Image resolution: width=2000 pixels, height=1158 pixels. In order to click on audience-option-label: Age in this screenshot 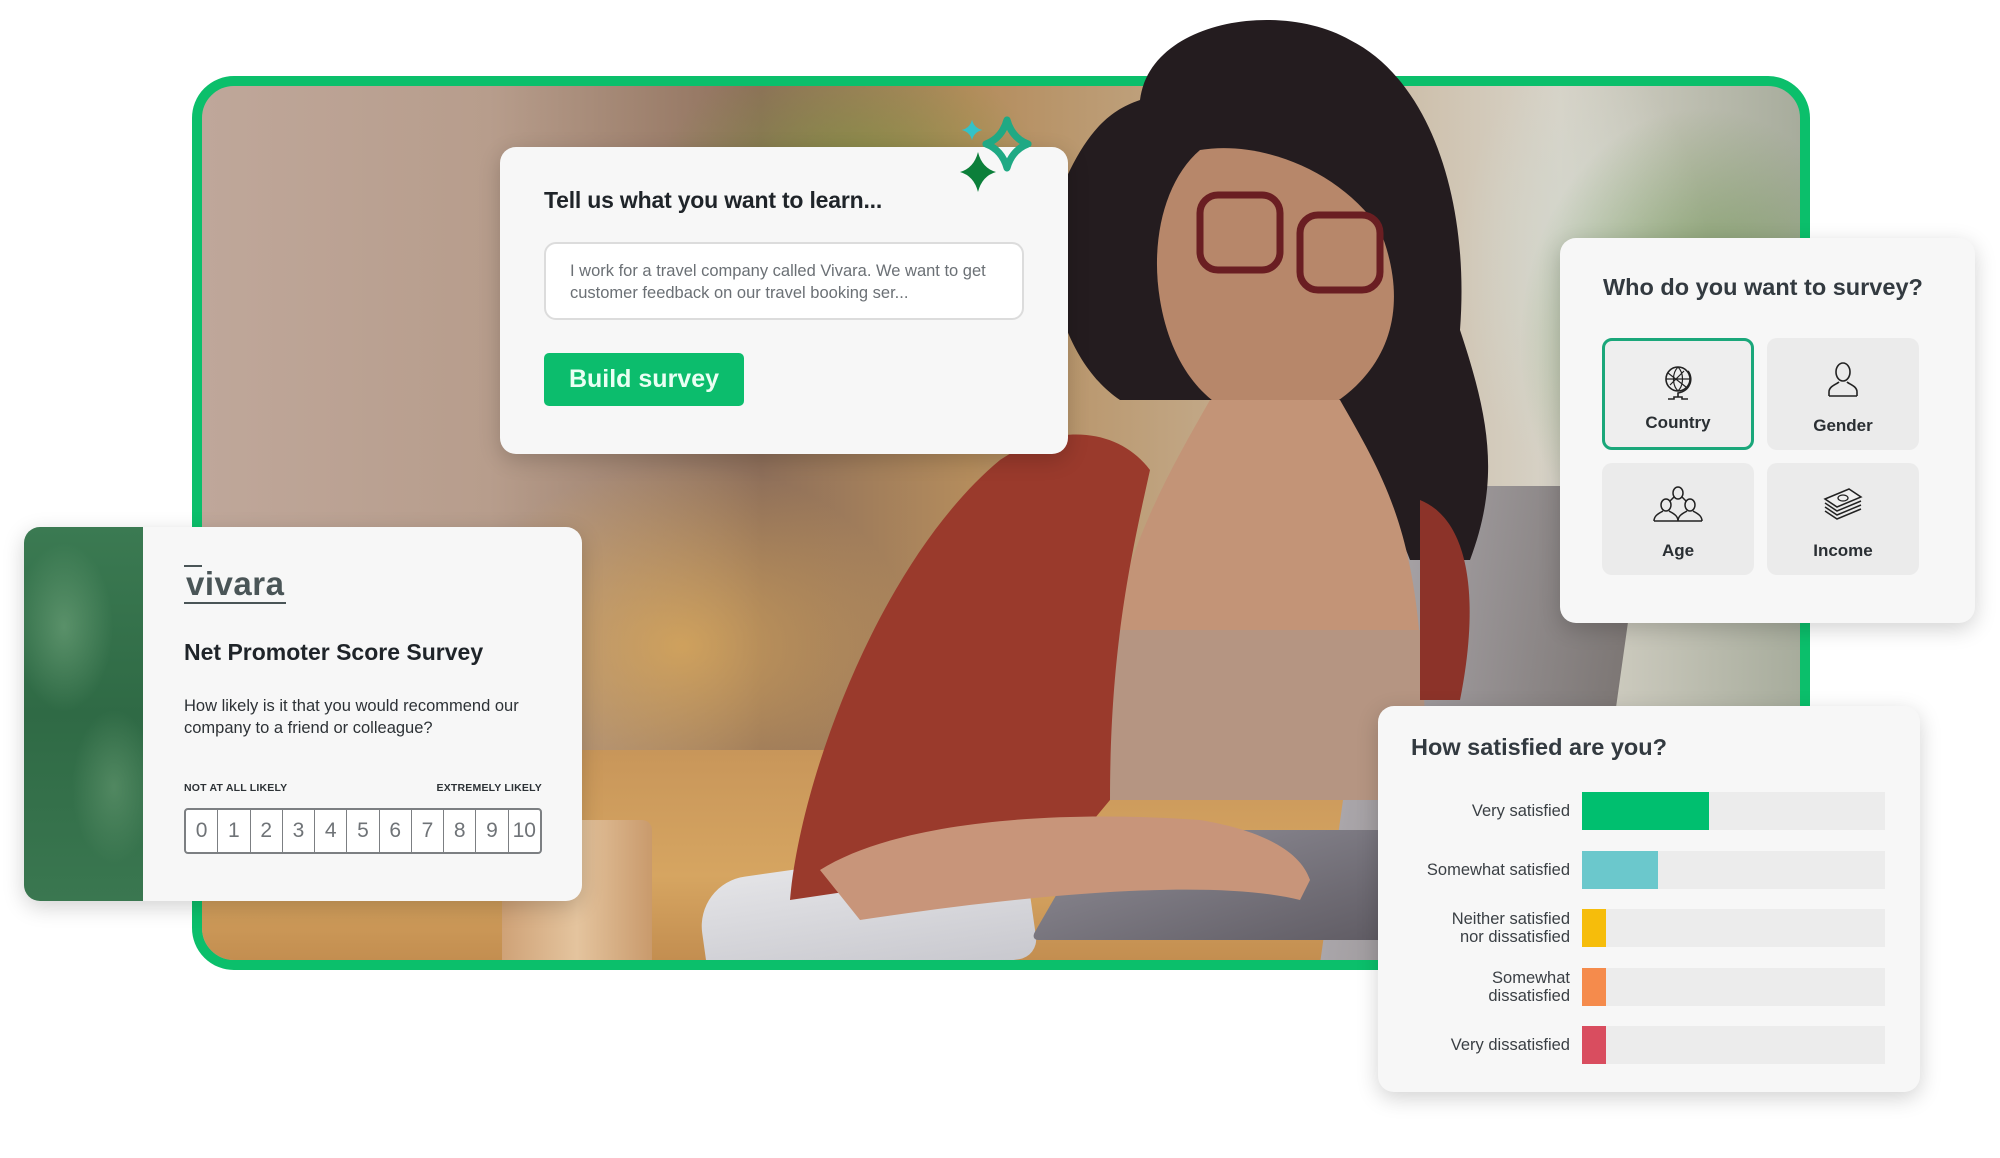, I will do `click(1678, 550)`.